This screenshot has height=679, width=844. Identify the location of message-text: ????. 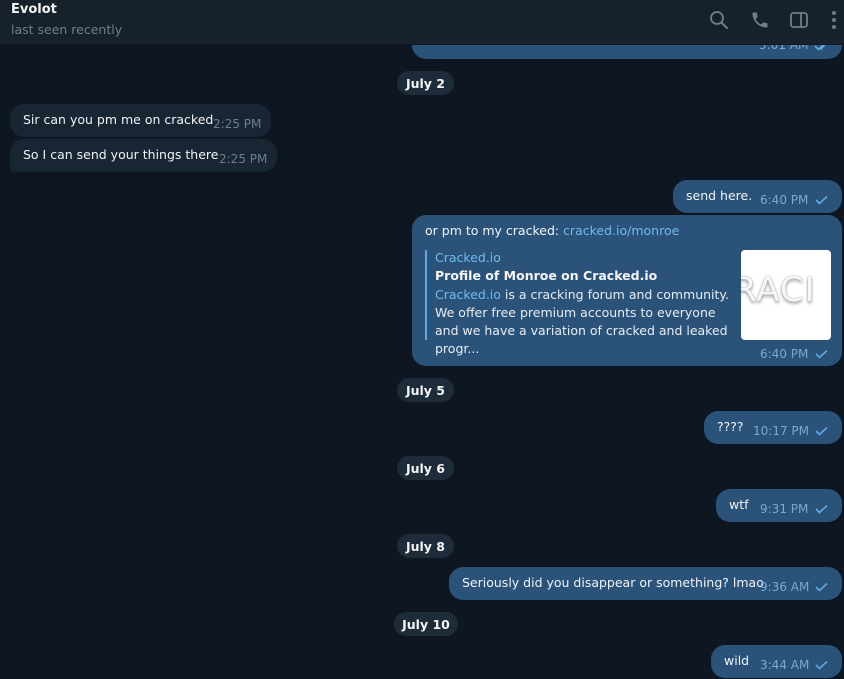
(730, 426).